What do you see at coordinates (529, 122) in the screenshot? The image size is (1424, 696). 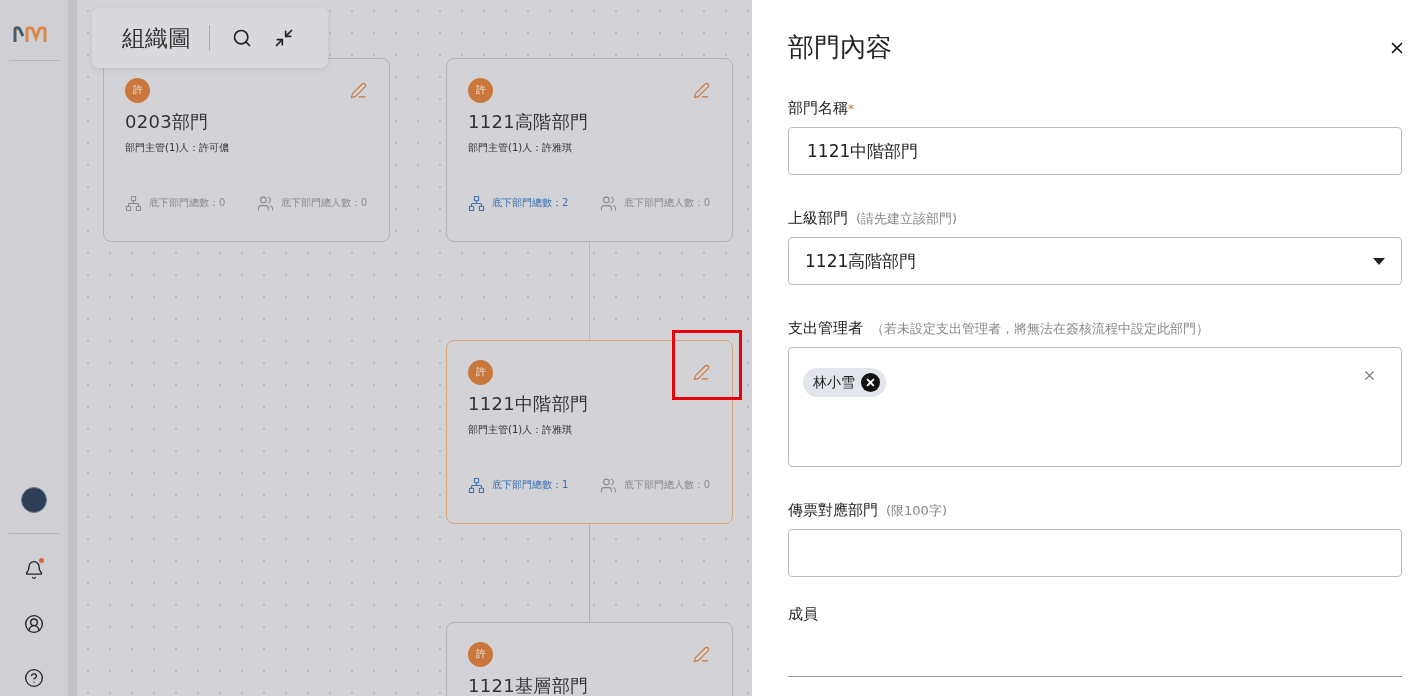 I see `department-name: 1121高階部門` at bounding box center [529, 122].